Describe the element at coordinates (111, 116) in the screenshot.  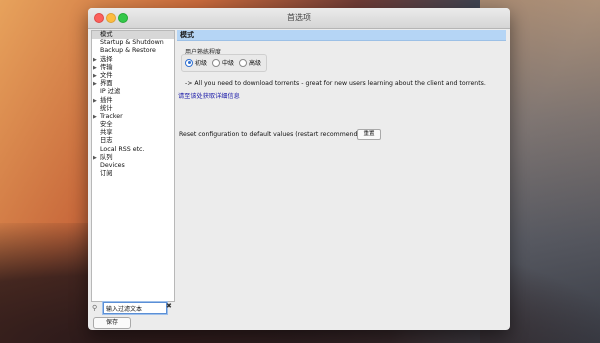
I see `sidebar-item-label: Tracker` at that location.